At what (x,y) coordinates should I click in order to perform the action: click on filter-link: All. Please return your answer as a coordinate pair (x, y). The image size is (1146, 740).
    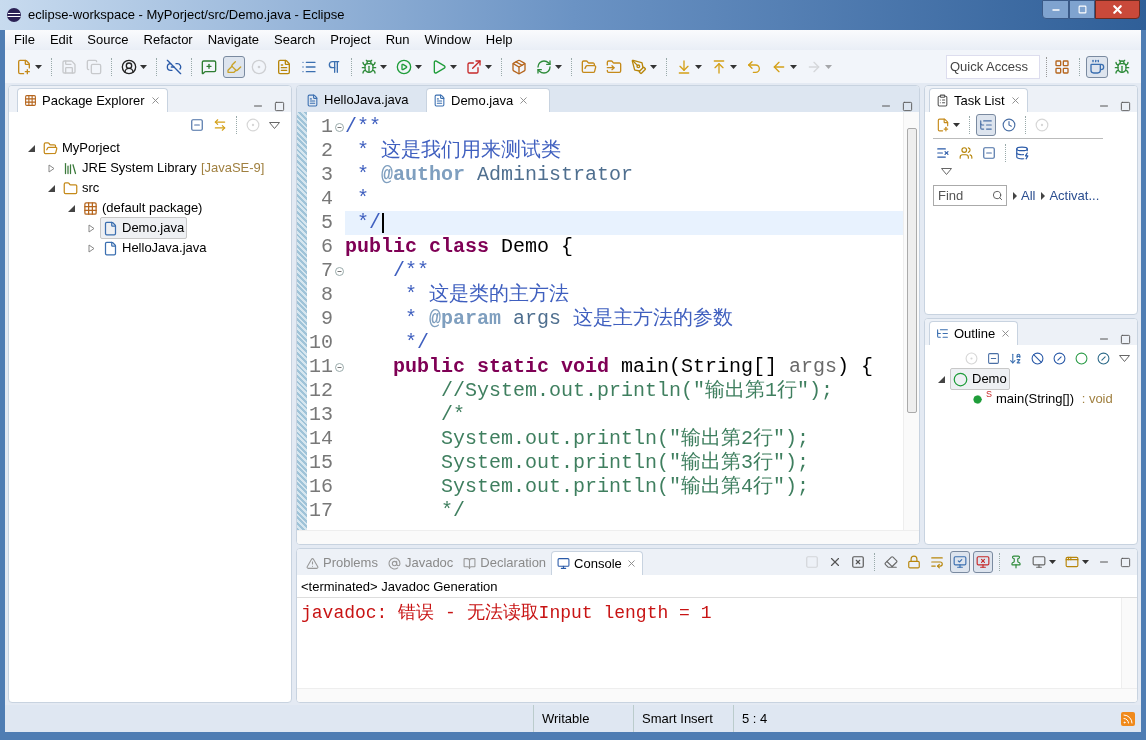
    Looking at the image, I should click on (1028, 195).